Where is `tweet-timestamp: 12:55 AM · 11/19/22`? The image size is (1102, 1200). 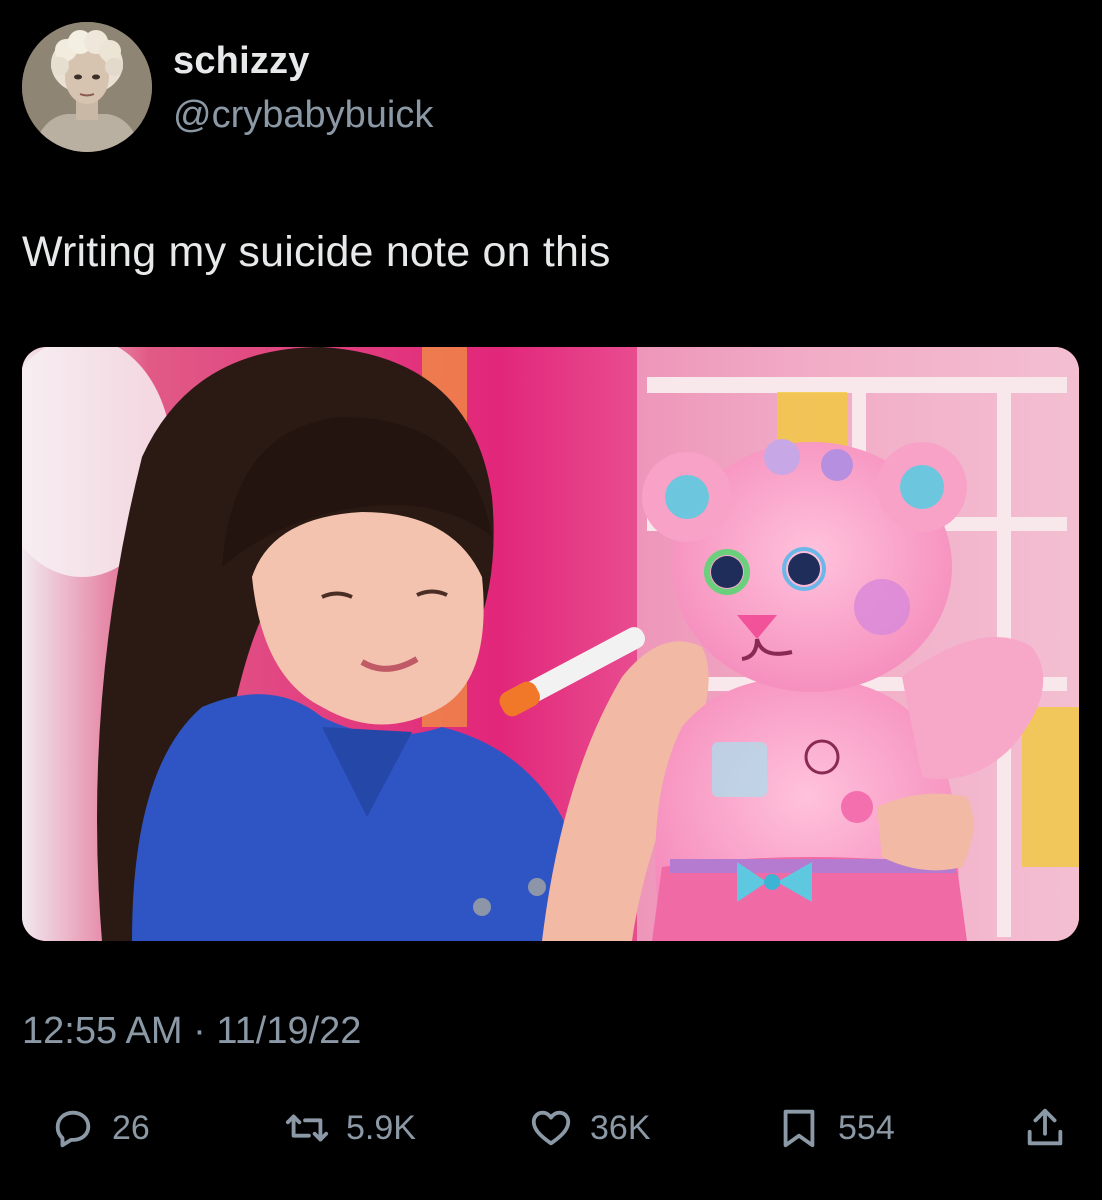 tweet-timestamp: 12:55 AM · 11/19/22 is located at coordinates (191, 1031).